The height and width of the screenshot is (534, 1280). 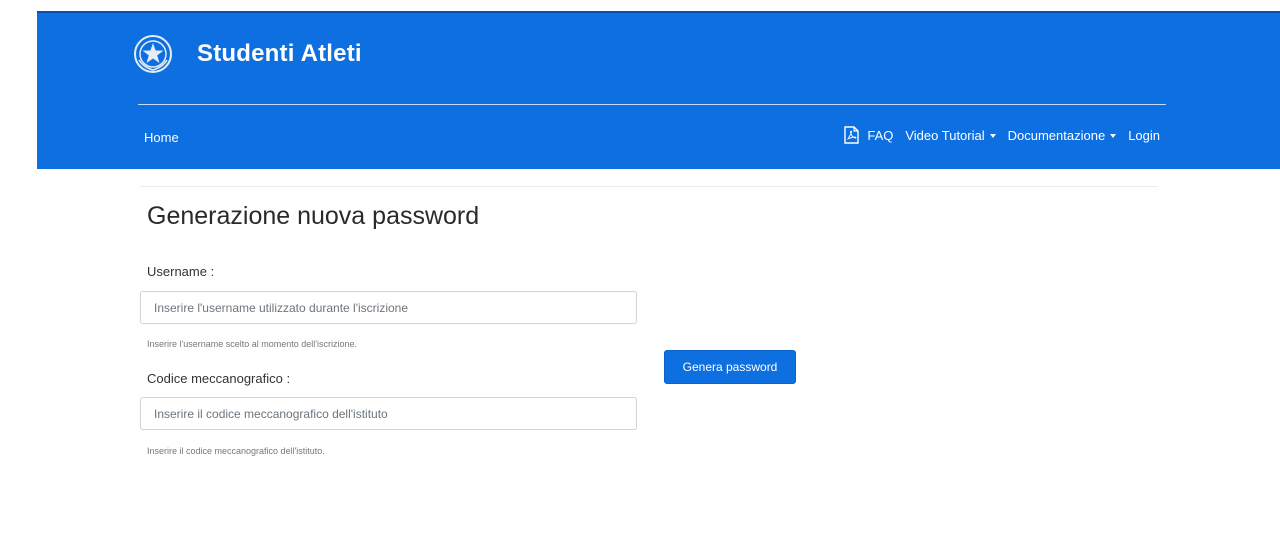 I want to click on codice-meccanografico-input, so click(x=388, y=413).